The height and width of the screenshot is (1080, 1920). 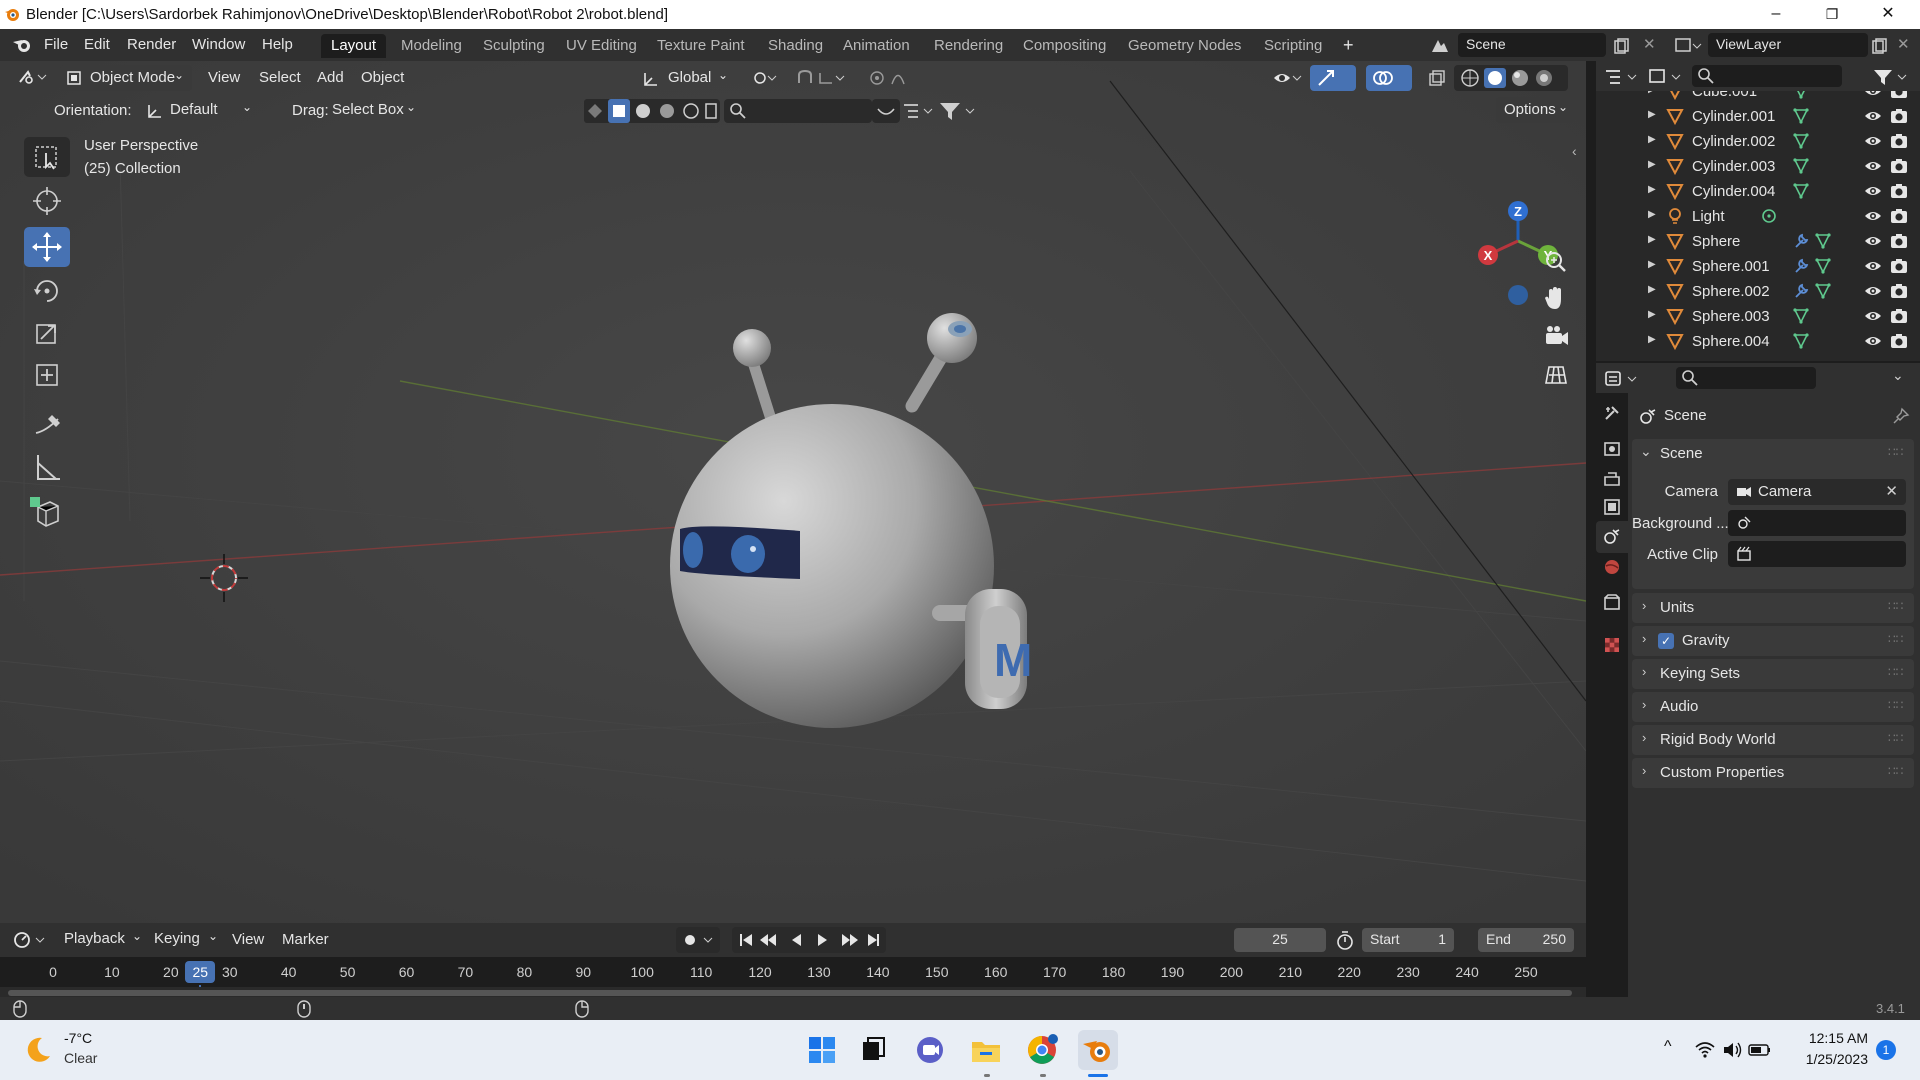 What do you see at coordinates (1064, 46) in the screenshot?
I see `tab-compositing: Compositing` at bounding box center [1064, 46].